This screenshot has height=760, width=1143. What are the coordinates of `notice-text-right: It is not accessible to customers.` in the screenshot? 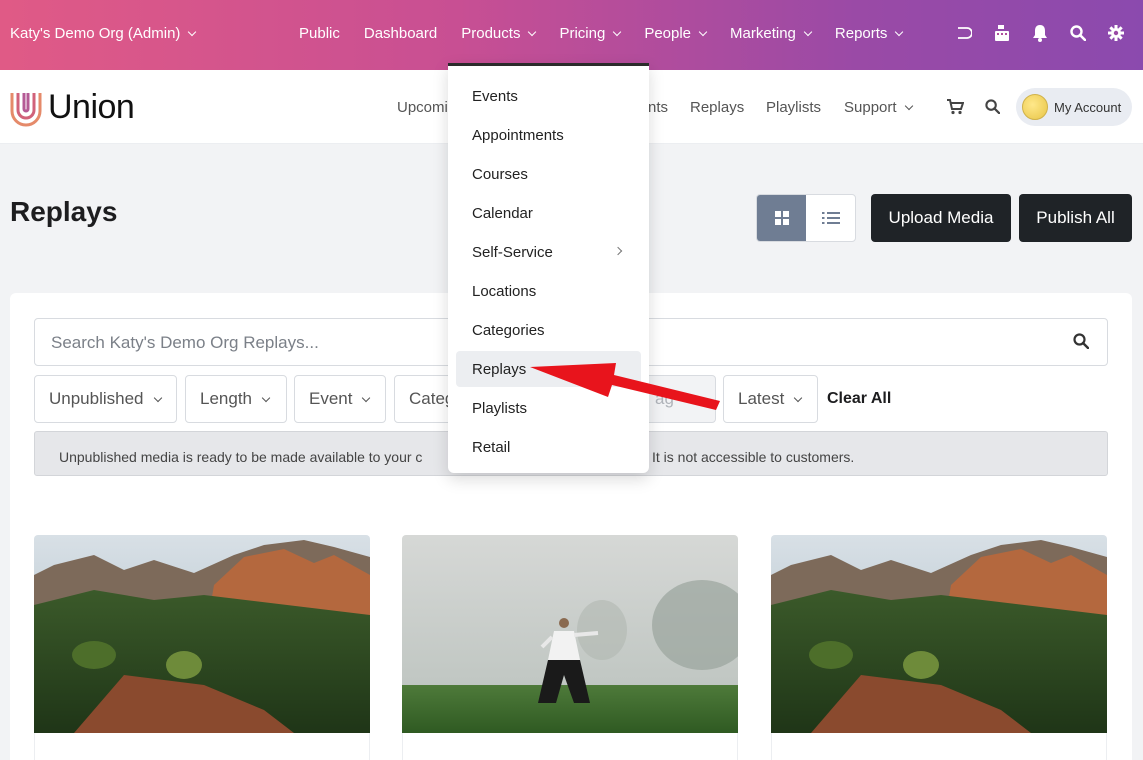 It's located at (753, 457).